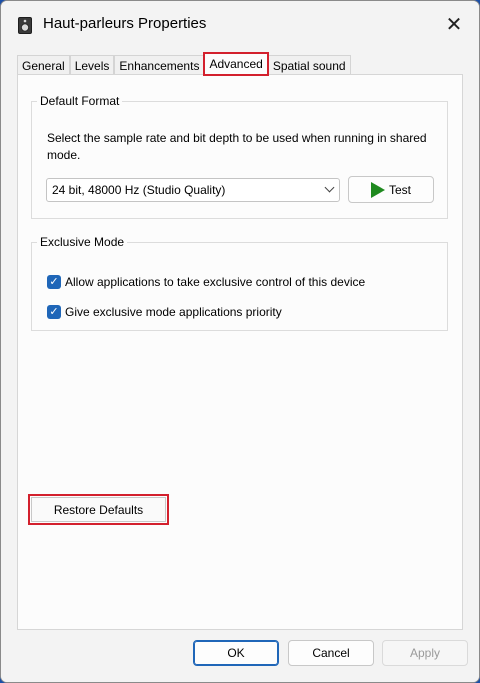 The height and width of the screenshot is (683, 480). I want to click on play-icon, so click(377, 189).